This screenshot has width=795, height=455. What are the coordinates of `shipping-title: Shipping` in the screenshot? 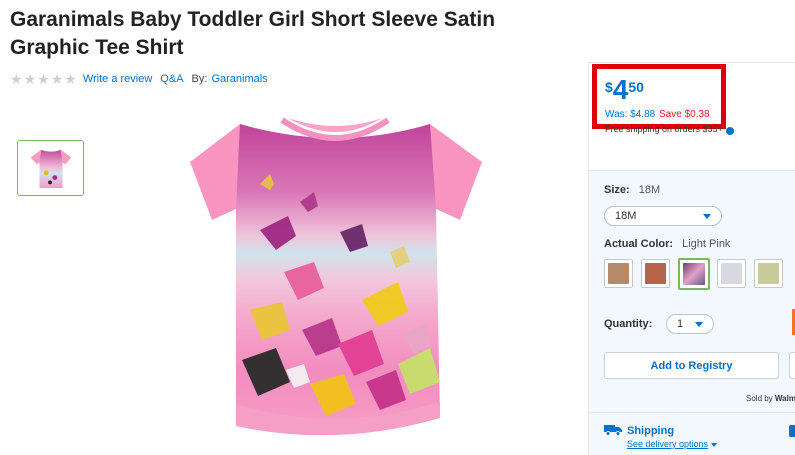 It's located at (651, 431).